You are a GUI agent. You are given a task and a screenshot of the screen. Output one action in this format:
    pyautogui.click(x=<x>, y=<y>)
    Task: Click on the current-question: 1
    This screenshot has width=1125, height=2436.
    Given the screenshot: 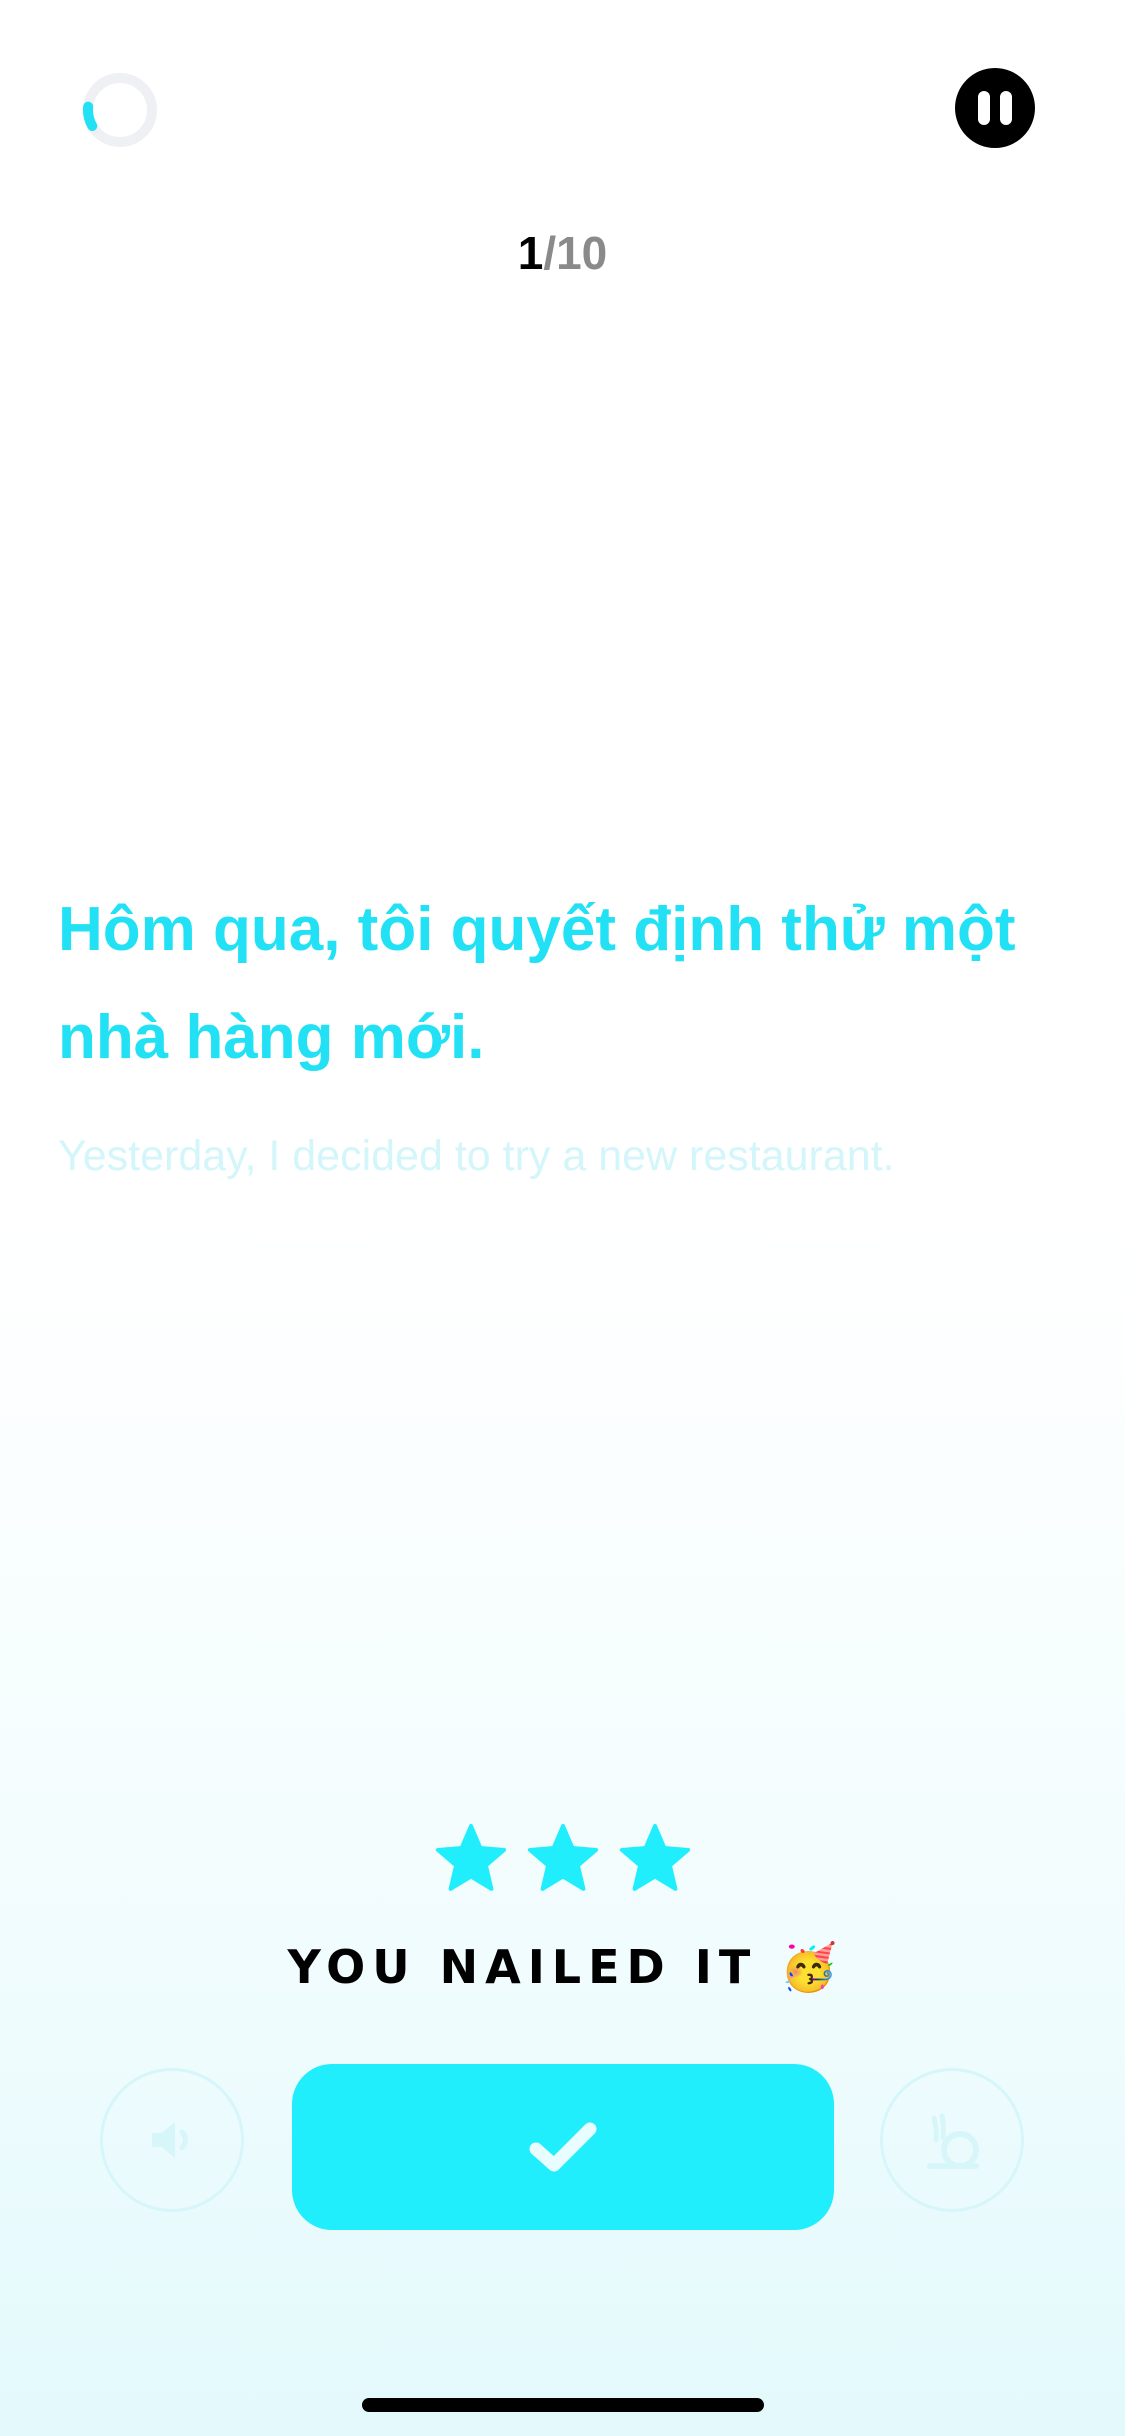 What is the action you would take?
    pyautogui.click(x=530, y=253)
    